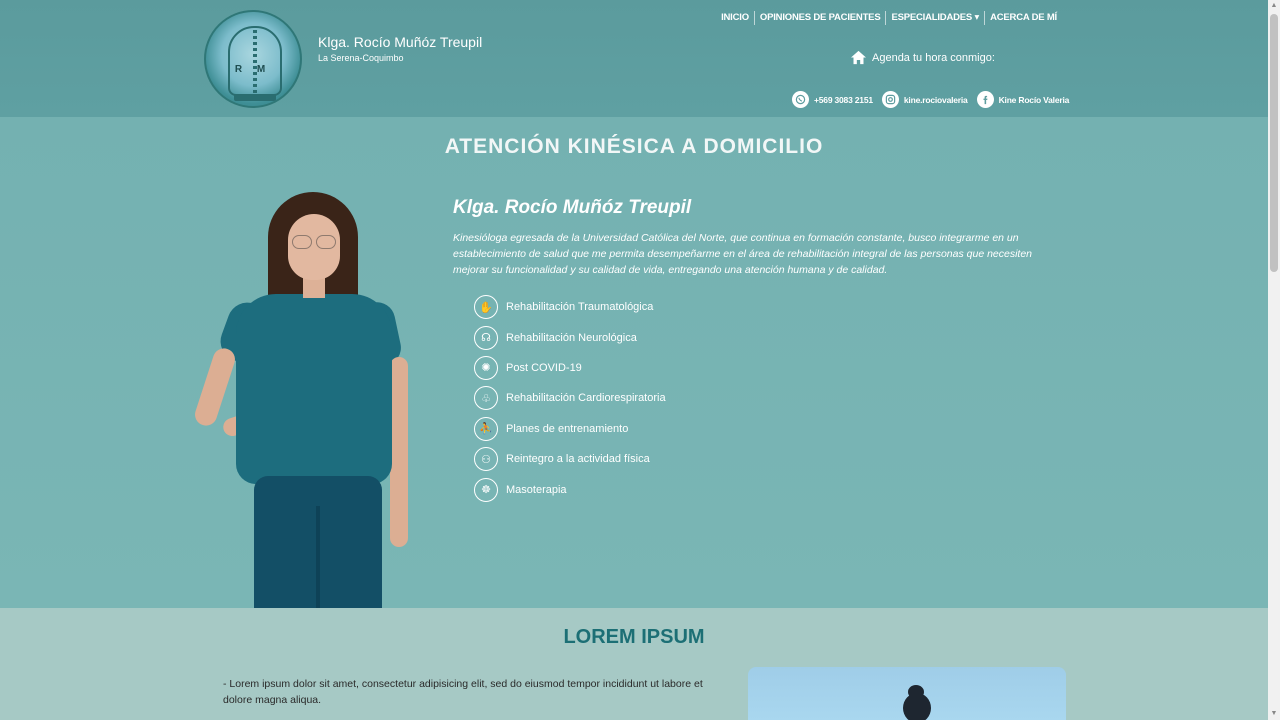 Image resolution: width=1280 pixels, height=720 pixels. I want to click on nav-opiniones: OPINIONES DE PACIENTES, so click(820, 18).